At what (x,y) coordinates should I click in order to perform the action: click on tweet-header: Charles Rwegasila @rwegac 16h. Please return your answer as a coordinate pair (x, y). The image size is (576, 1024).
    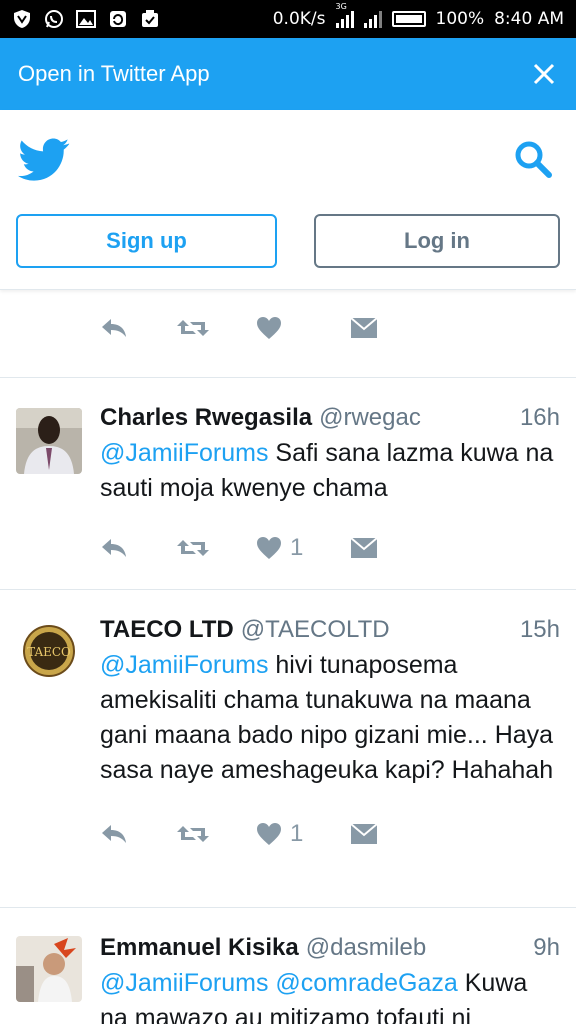
    Looking at the image, I should click on (330, 418).